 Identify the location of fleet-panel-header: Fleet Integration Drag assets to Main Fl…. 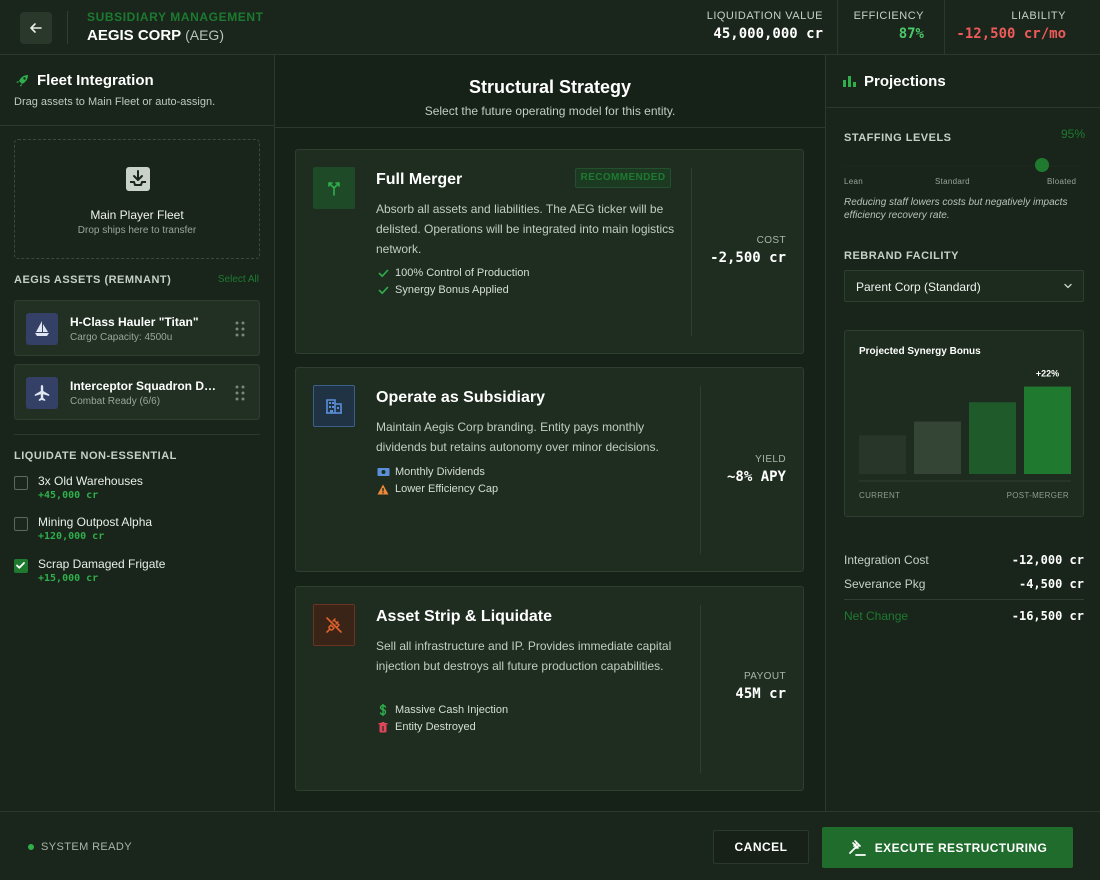
(137, 90).